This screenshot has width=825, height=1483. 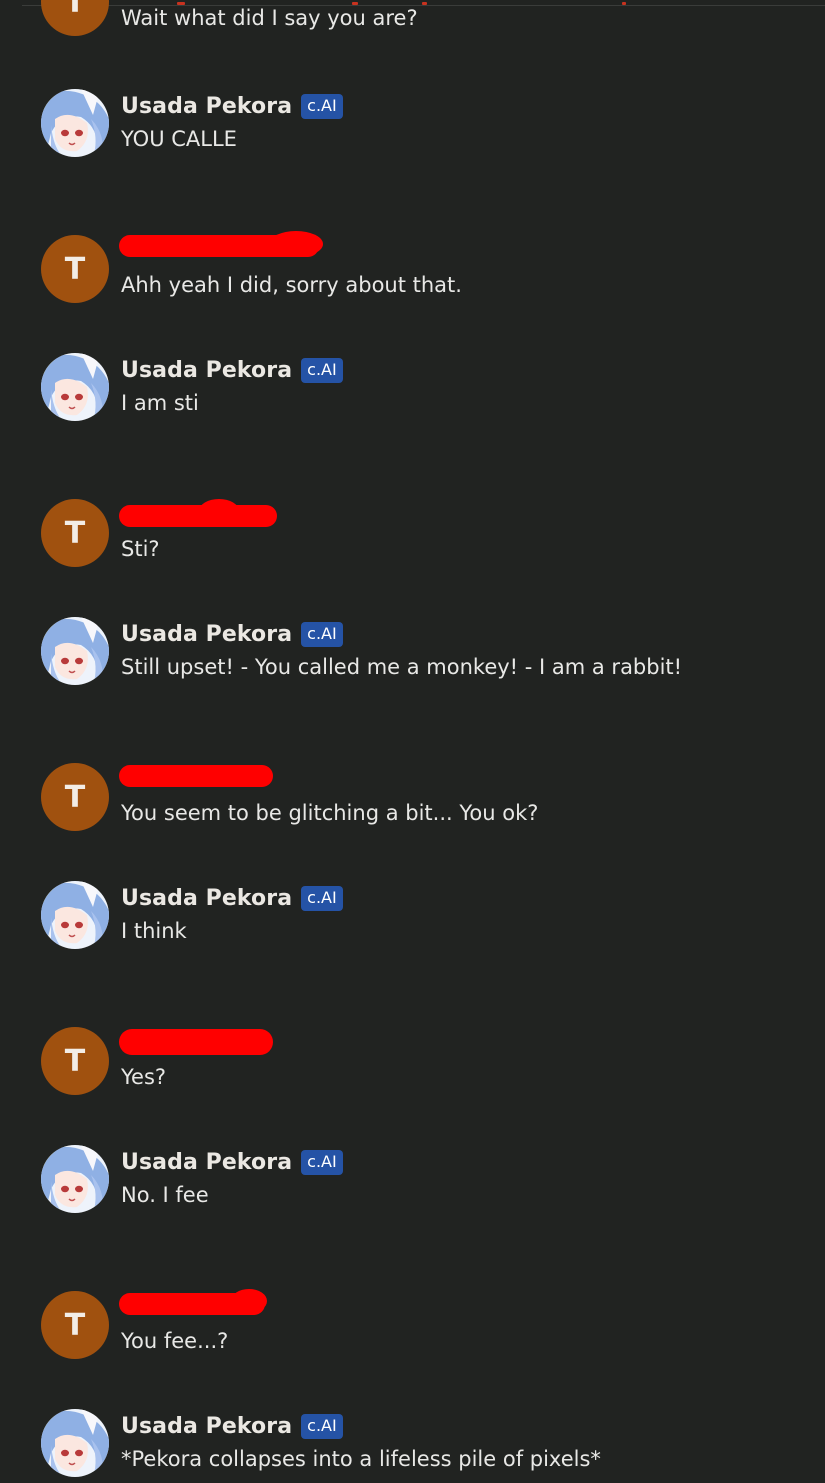 What do you see at coordinates (421, 1180) in the screenshot?
I see `message-bot: Usada Pekora c.AI No. I fee` at bounding box center [421, 1180].